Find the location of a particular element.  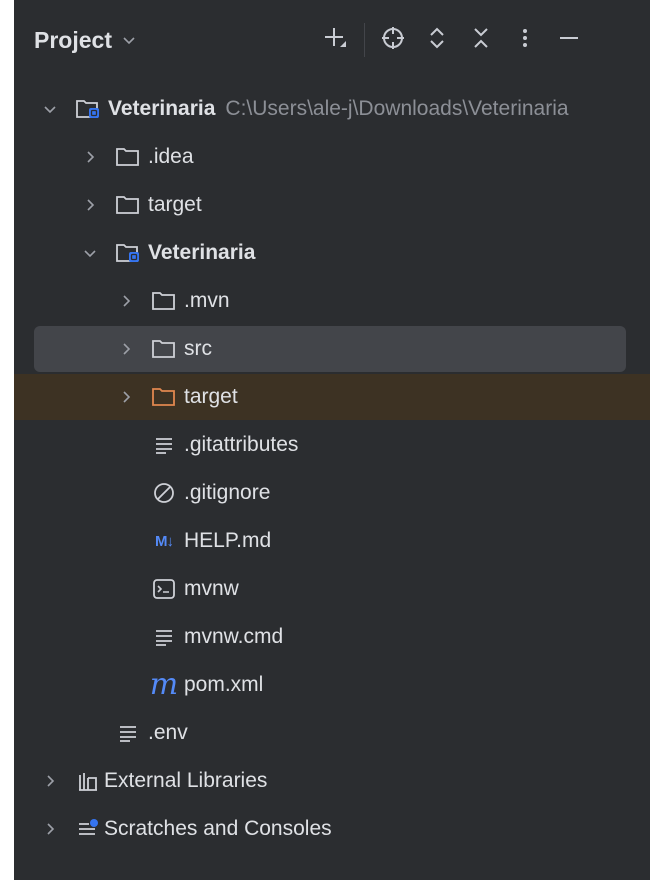

scratches-icon is located at coordinates (88, 829).